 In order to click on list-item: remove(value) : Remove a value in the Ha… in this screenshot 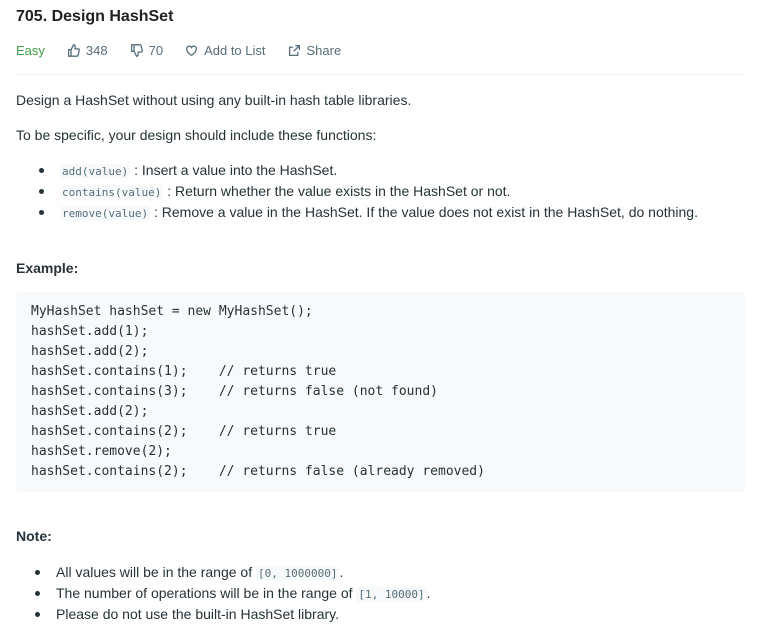, I will do `click(368, 212)`.